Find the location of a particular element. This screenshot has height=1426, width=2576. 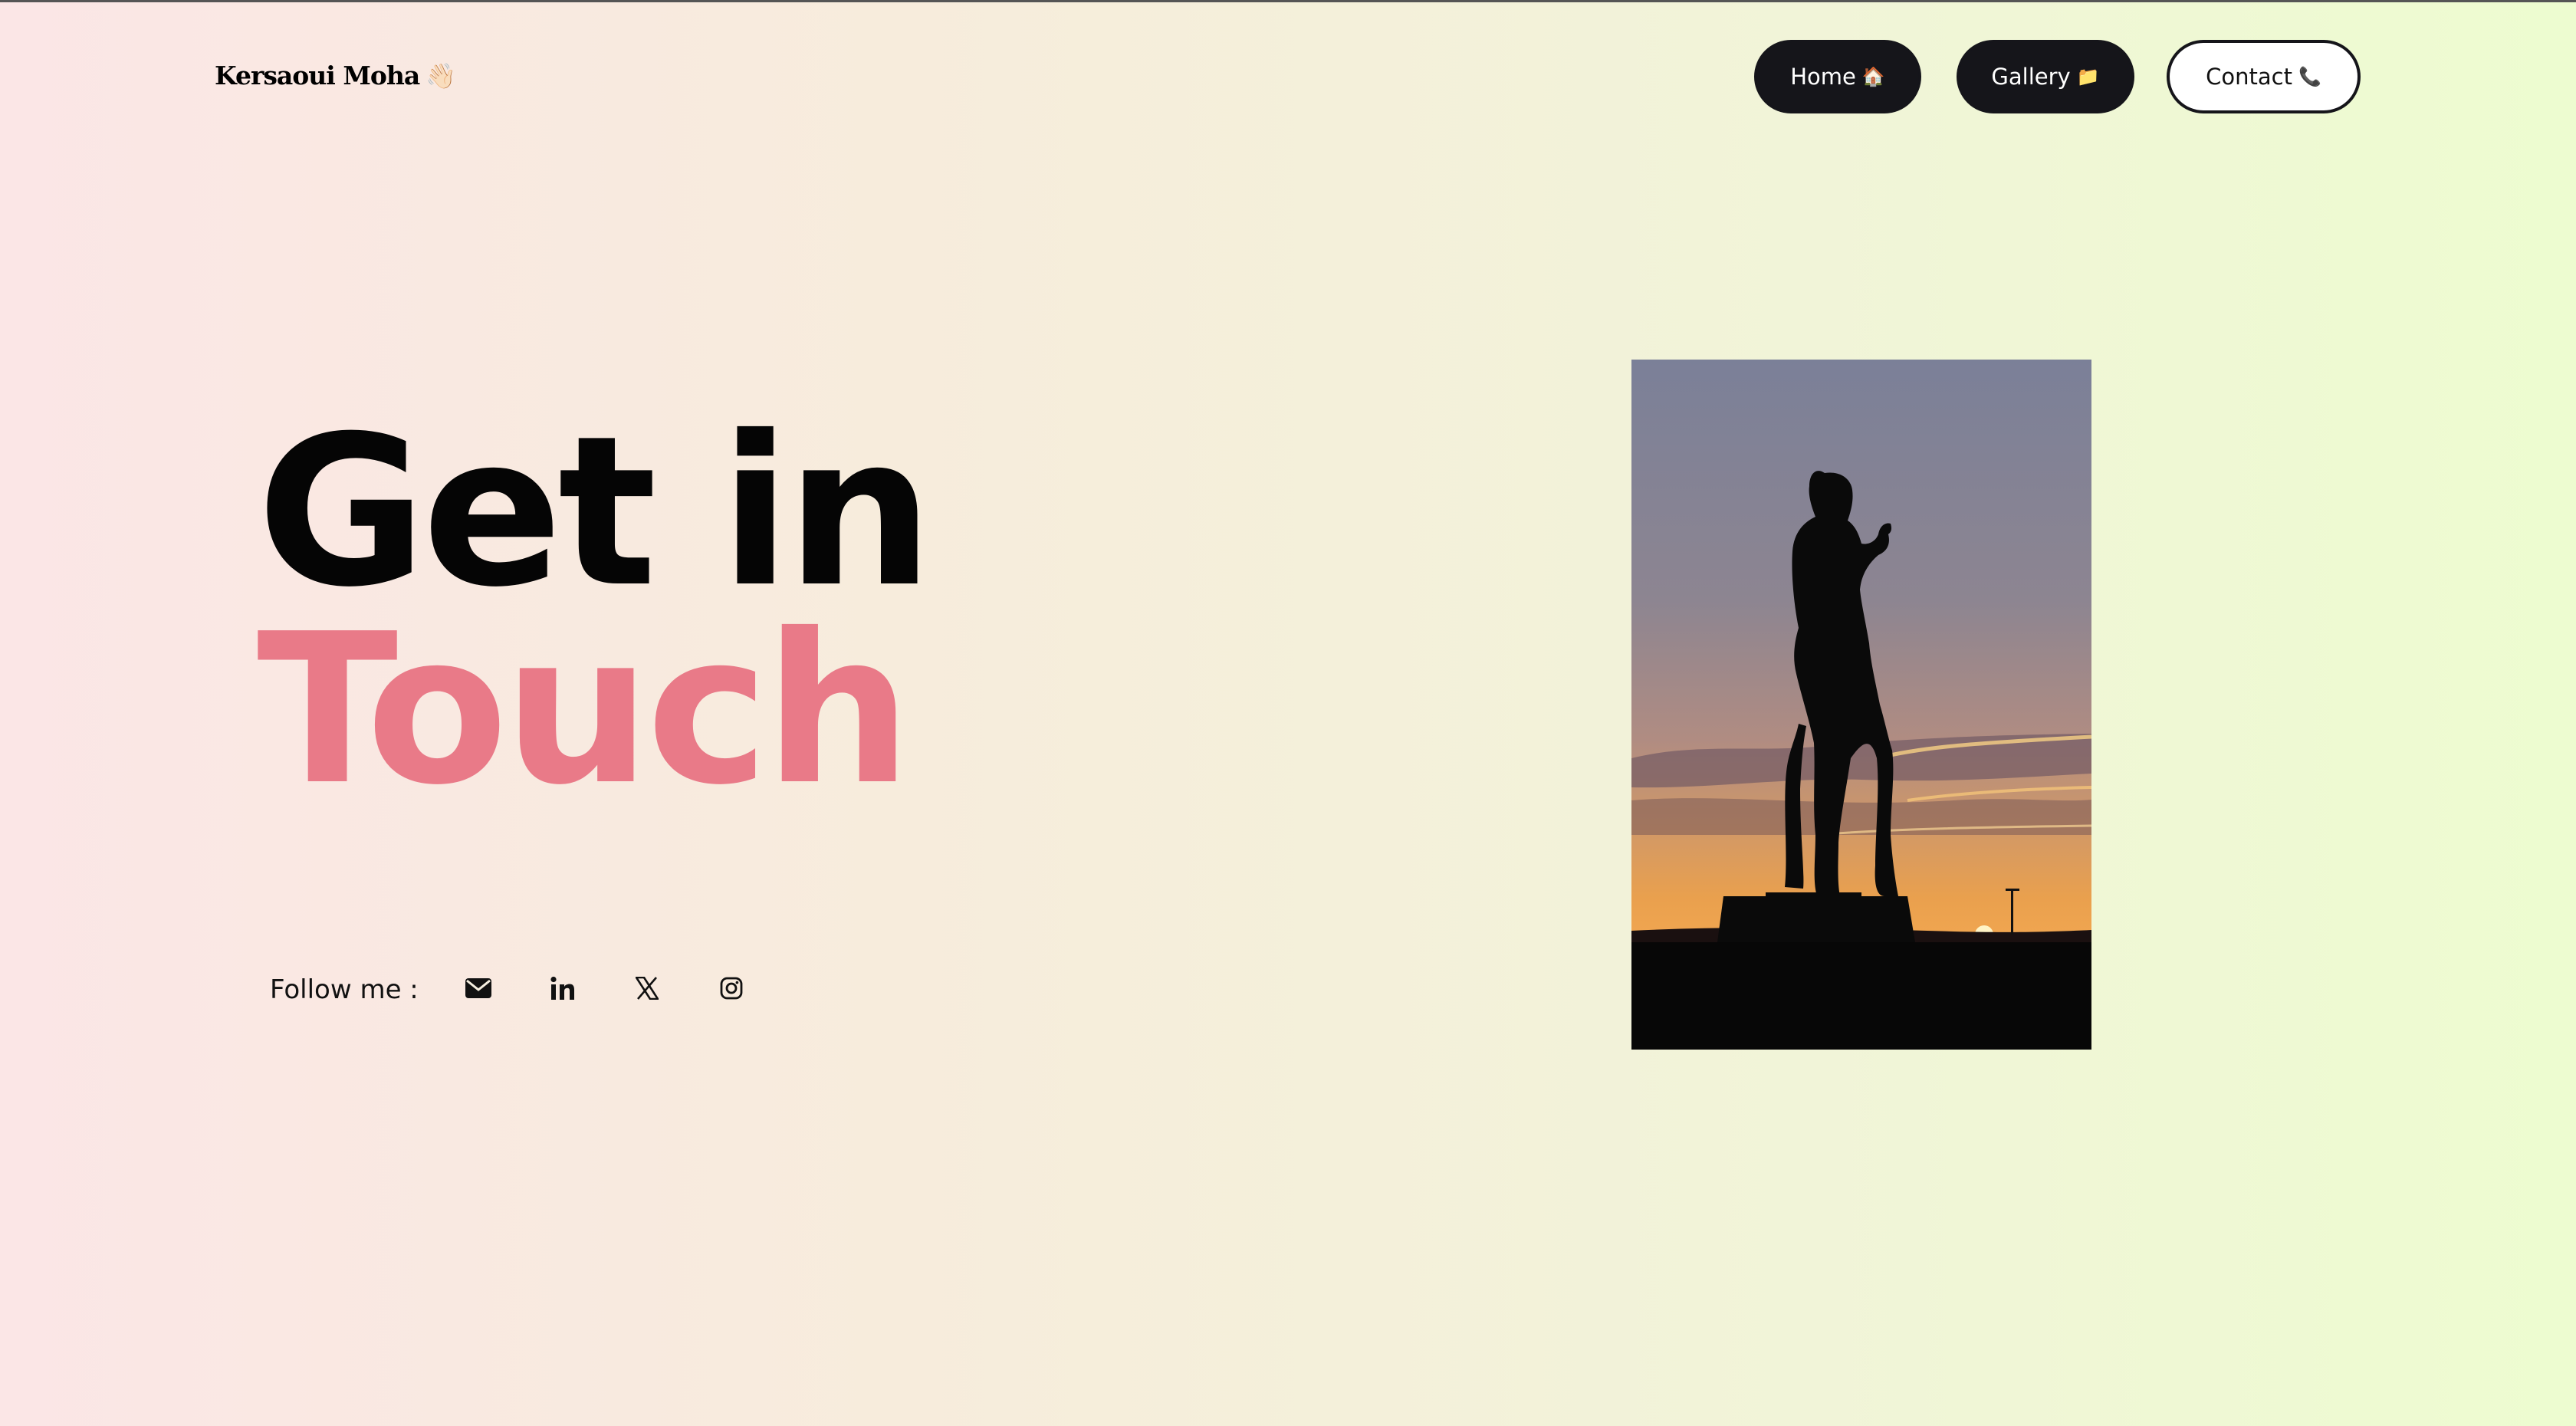

house-icon: 🏠 is located at coordinates (1873, 76).